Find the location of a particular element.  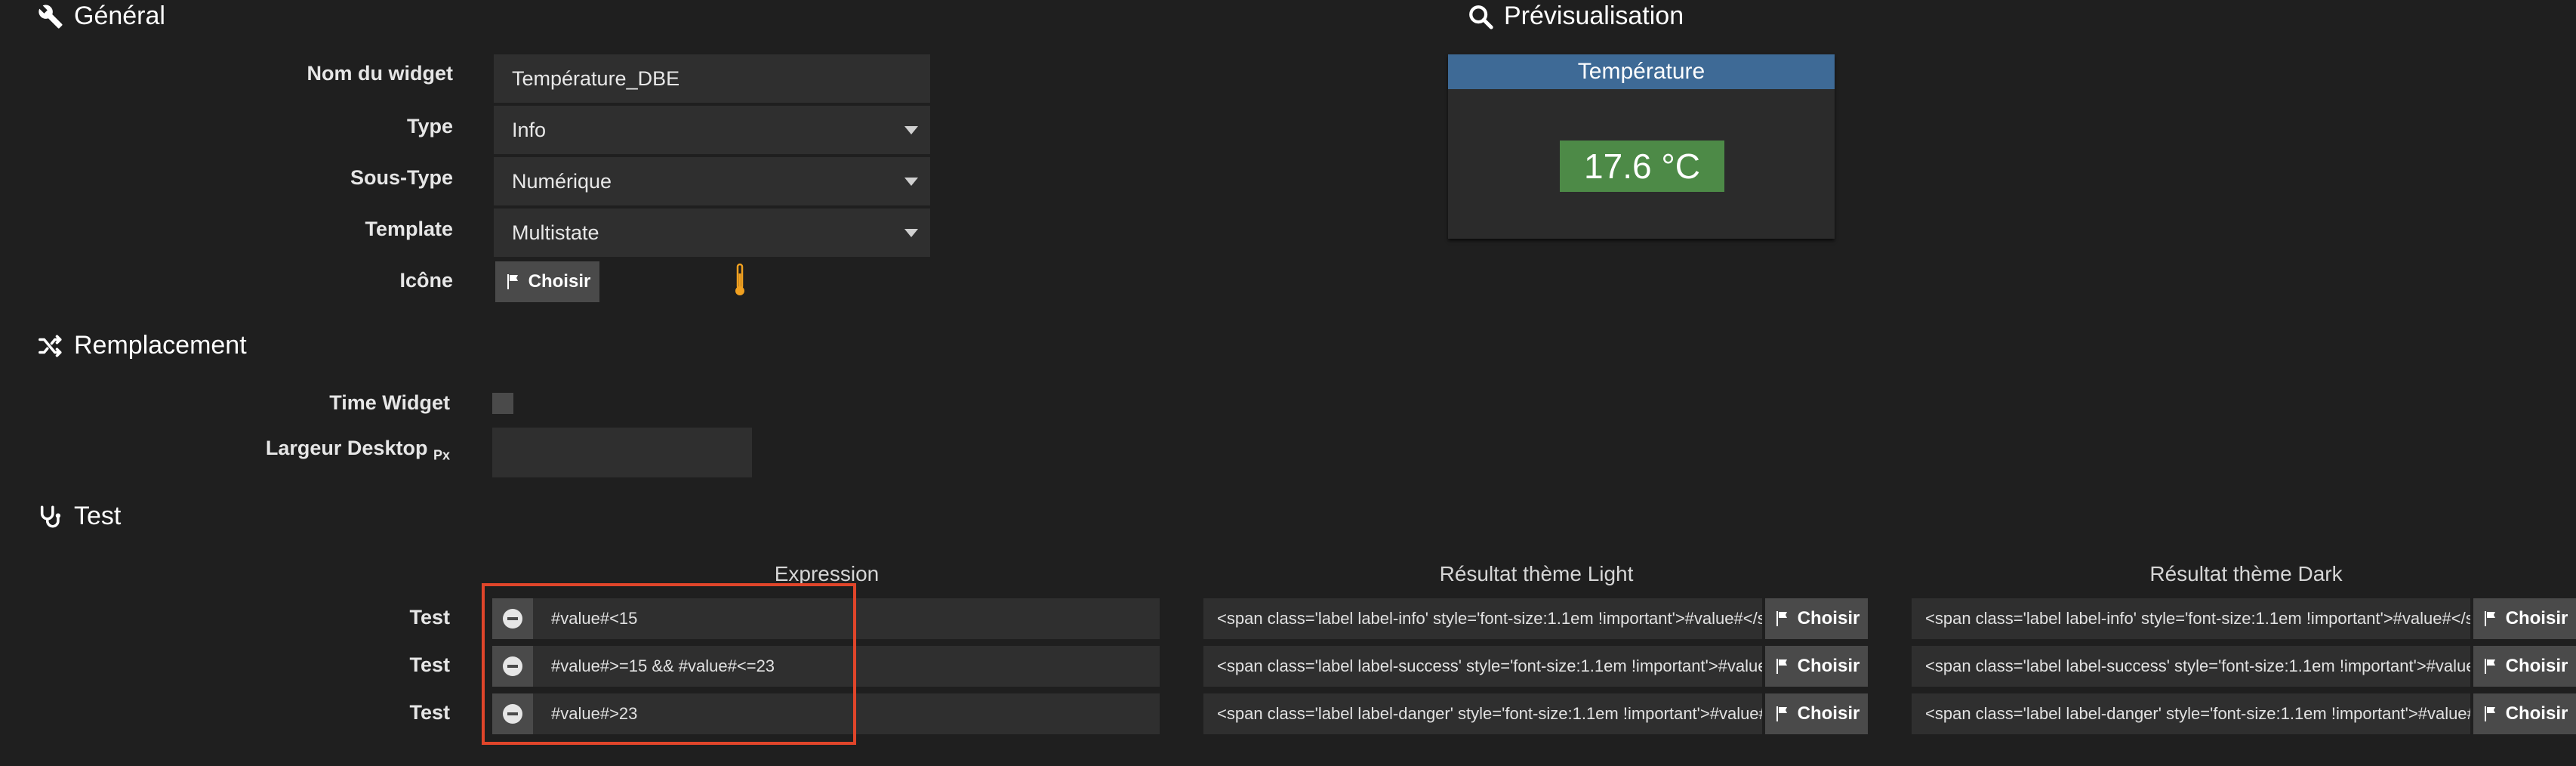

section-preview-label: Prévisualisation is located at coordinates (1594, 16).